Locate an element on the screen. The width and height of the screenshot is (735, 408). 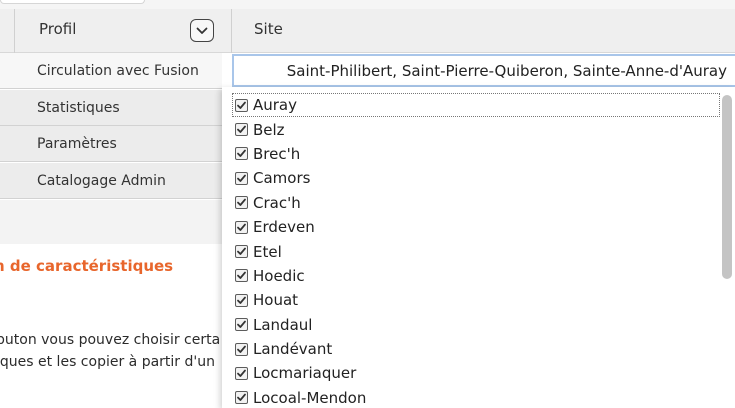
site-option: Landaul is located at coordinates (472, 325).